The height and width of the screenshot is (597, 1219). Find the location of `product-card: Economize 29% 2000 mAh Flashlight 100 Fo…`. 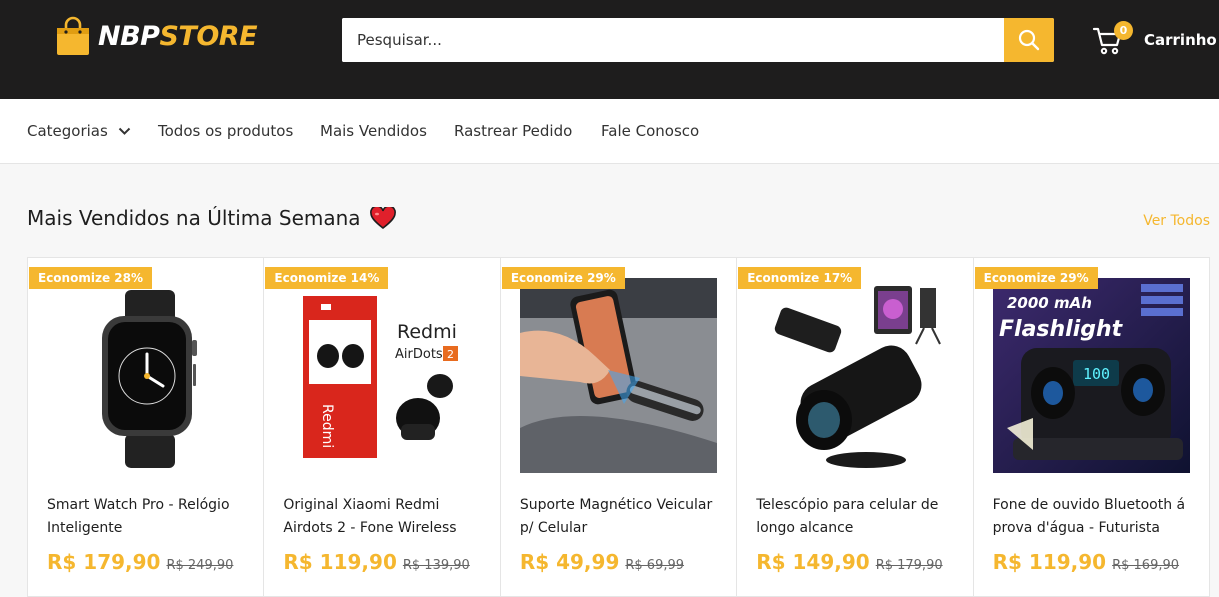

product-card: Economize 29% 2000 mAh Flashlight 100 Fo… is located at coordinates (1091, 427).